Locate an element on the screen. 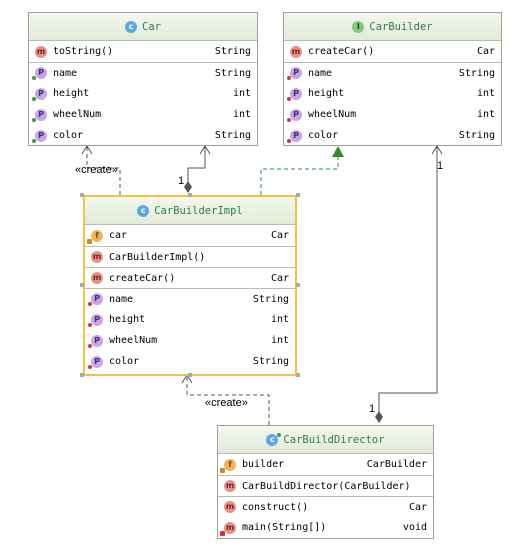 This screenshot has height=560, width=525. member-name: CarBuilderImpl() is located at coordinates (157, 257).